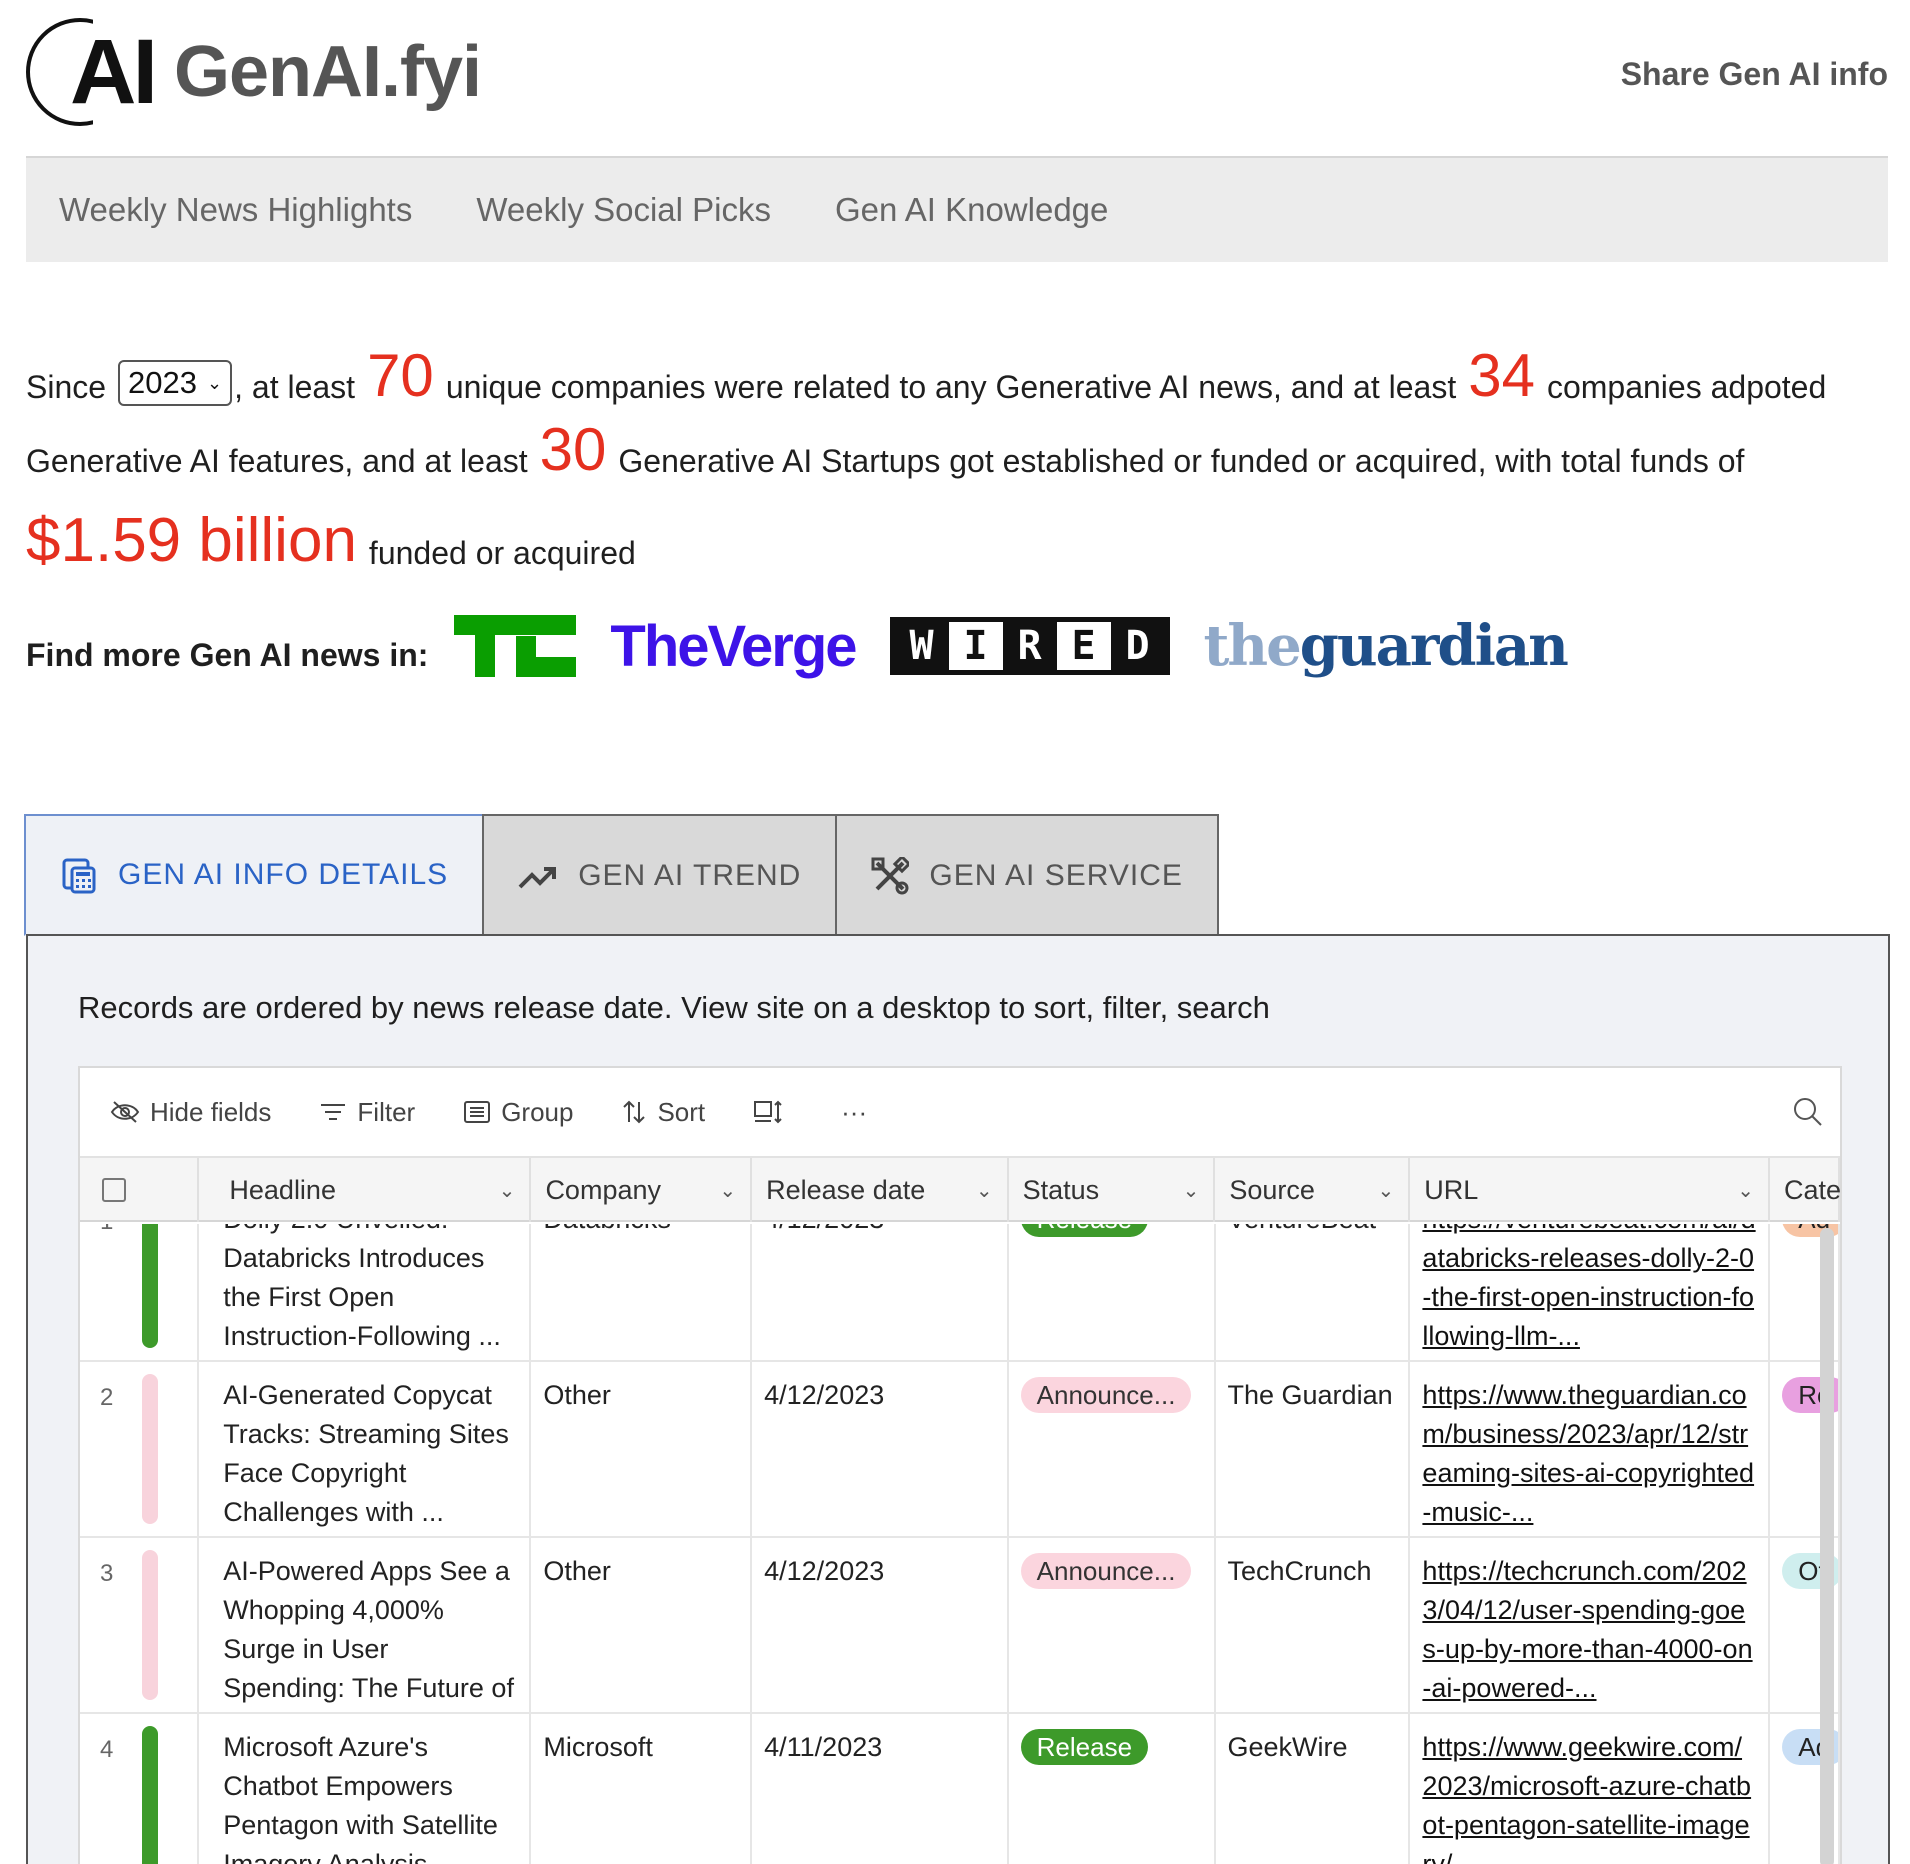 Image resolution: width=1910 pixels, height=1864 pixels. I want to click on year-select: 2023 ⌄, so click(175, 383).